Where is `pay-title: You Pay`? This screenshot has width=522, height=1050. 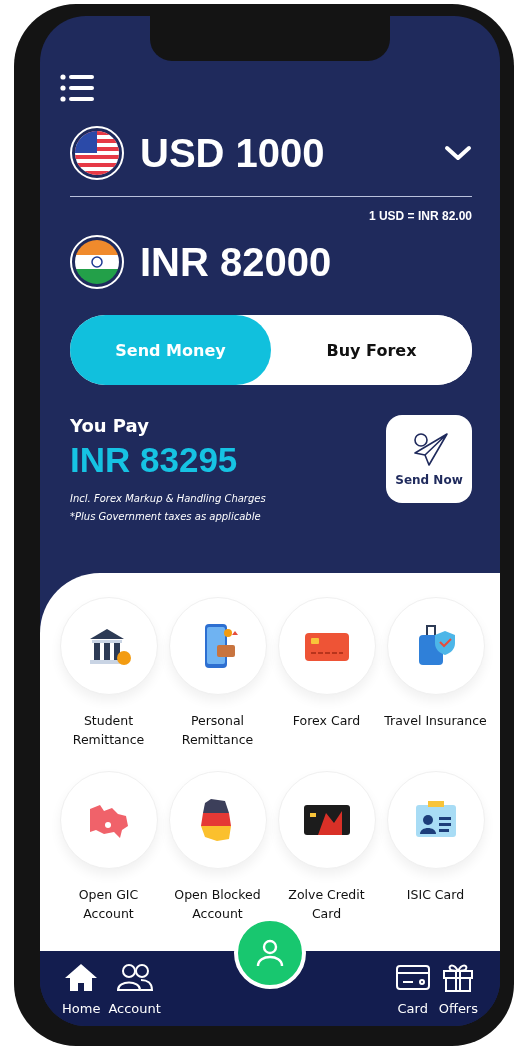 pay-title: You Pay is located at coordinates (110, 425).